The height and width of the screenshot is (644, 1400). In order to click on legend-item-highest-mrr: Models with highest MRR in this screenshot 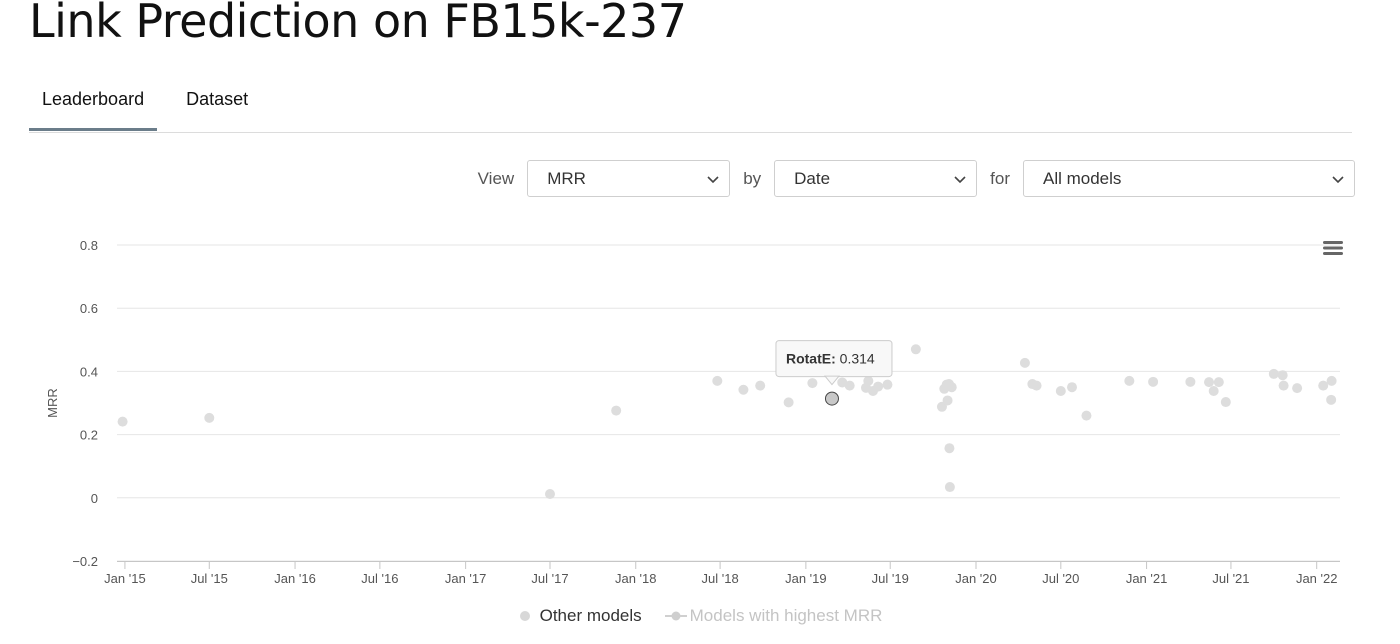, I will do `click(773, 616)`.